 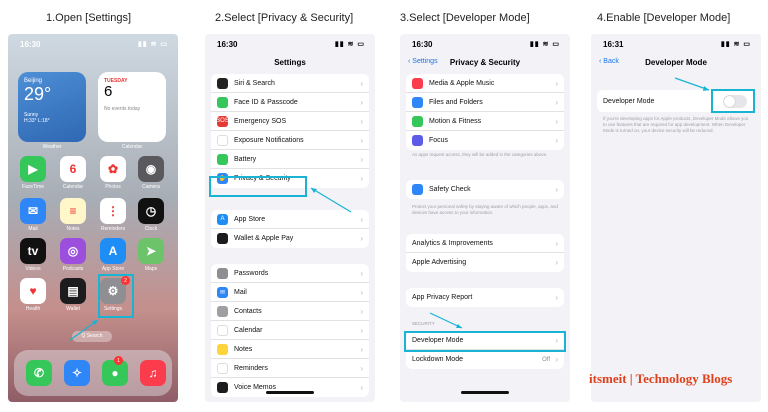 What do you see at coordinates (250, 219) in the screenshot?
I see `row-label: App Store` at bounding box center [250, 219].